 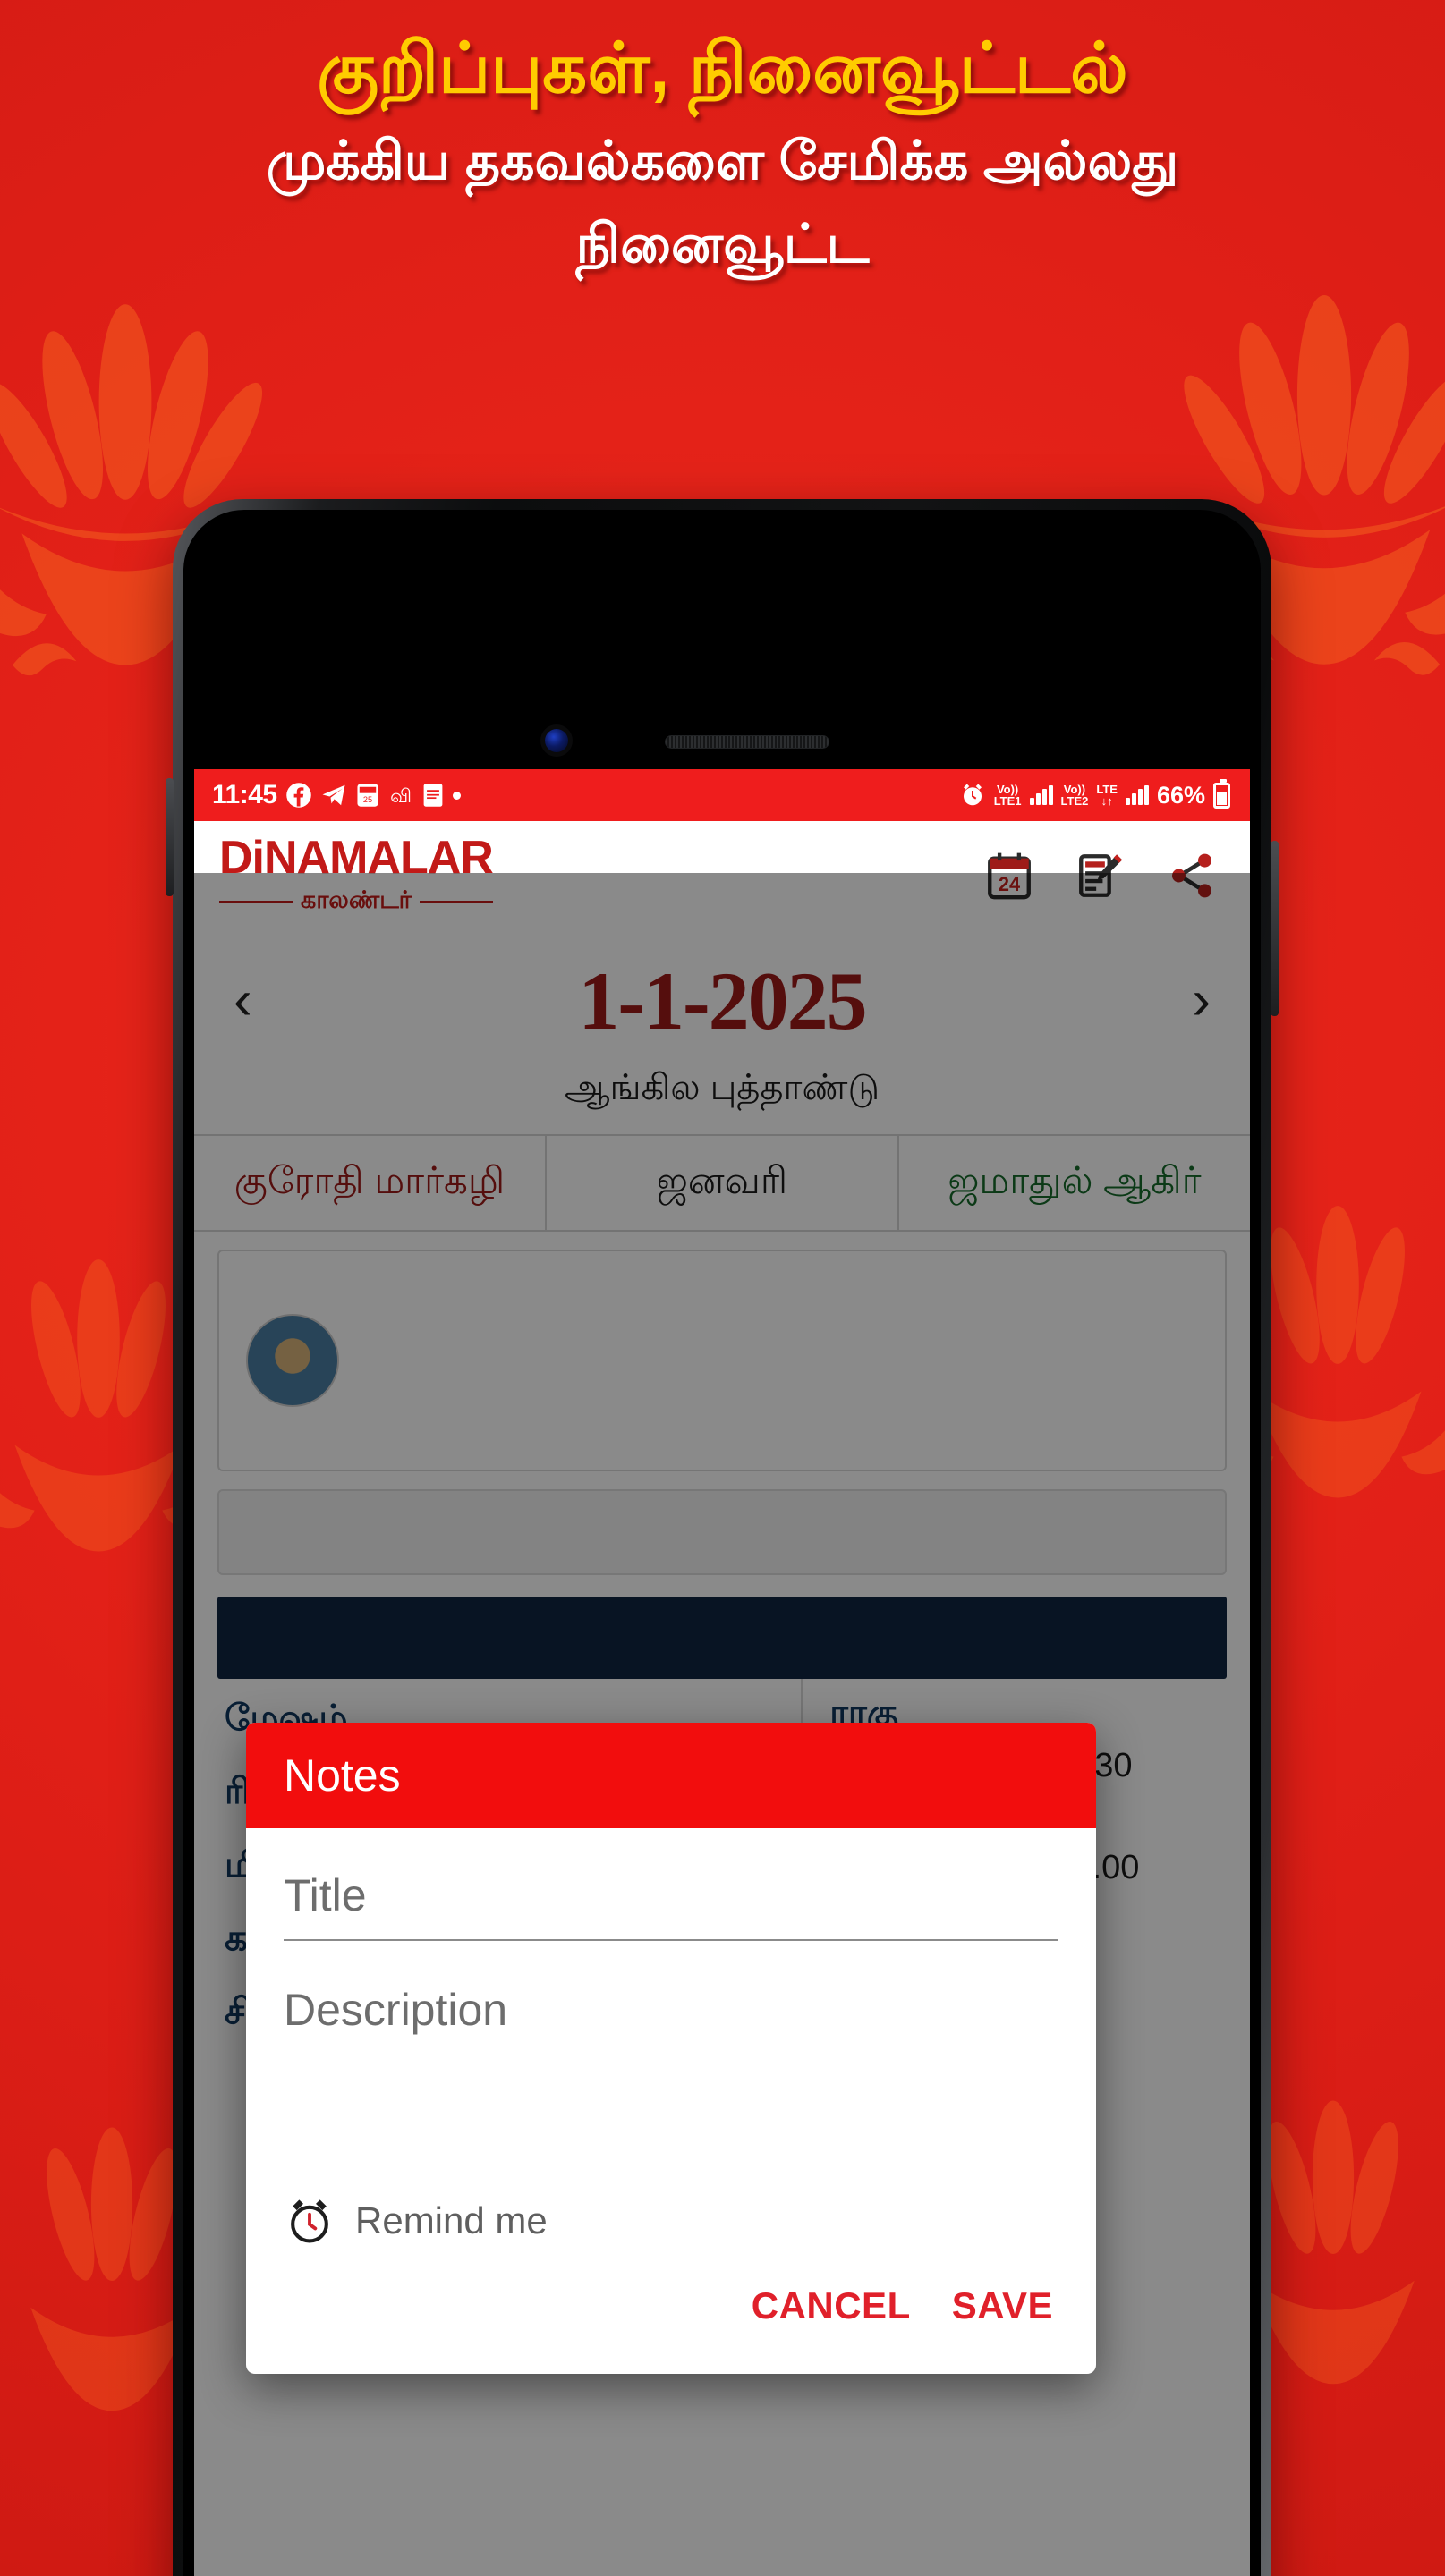 I want to click on save-button: SAVE, so click(x=1002, y=2305).